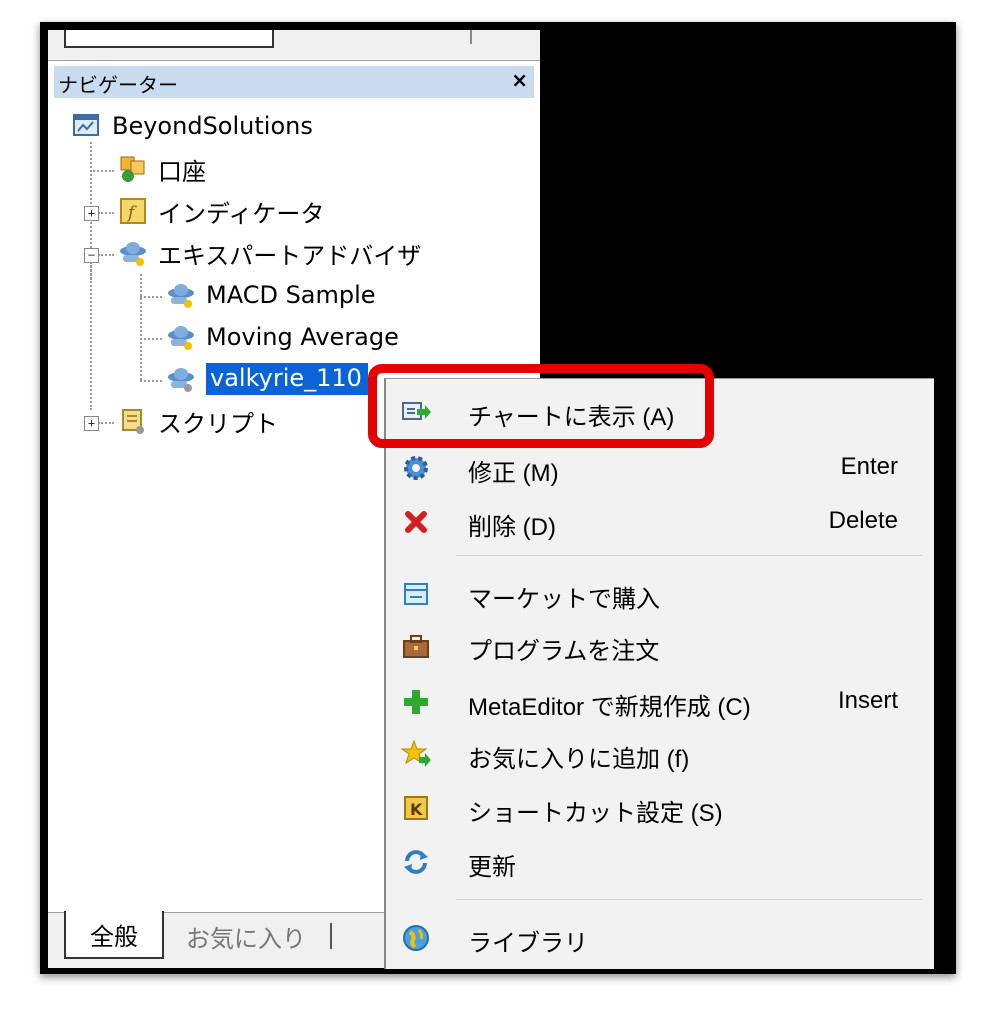 This screenshot has width=993, height=1024. Describe the element at coordinates (513, 473) in the screenshot. I see `menu-item-label: 修正 (M)` at that location.